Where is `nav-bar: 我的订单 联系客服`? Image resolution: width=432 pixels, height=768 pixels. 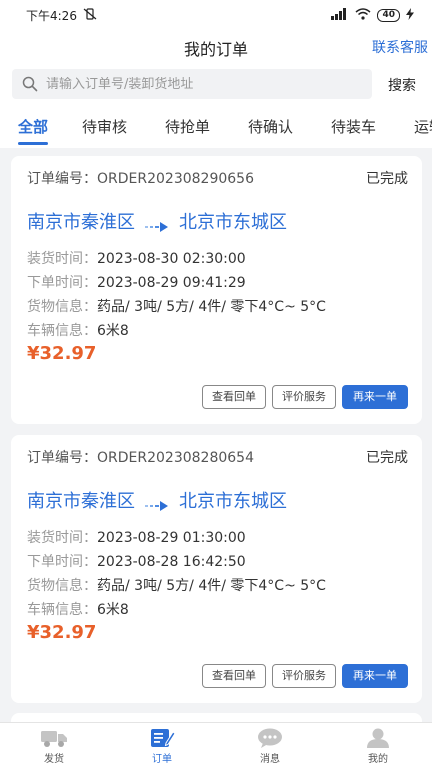 nav-bar: 我的订单 联系客服 is located at coordinates (216, 47).